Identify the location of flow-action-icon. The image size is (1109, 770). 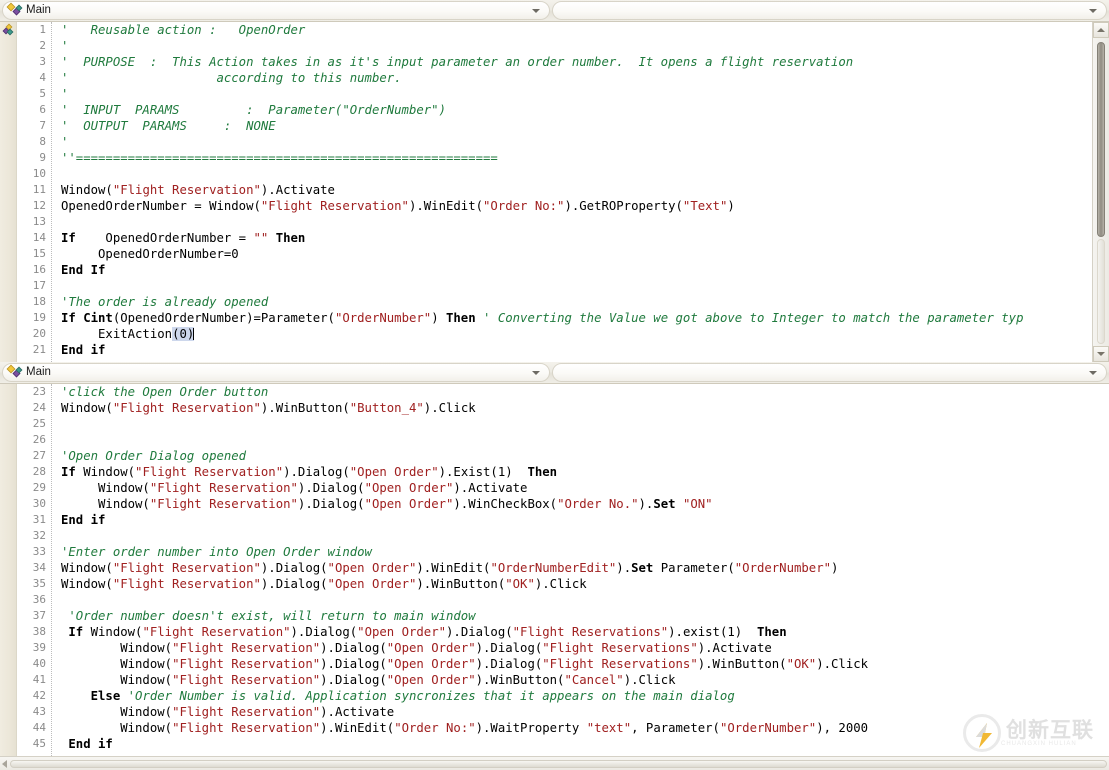
(15, 10).